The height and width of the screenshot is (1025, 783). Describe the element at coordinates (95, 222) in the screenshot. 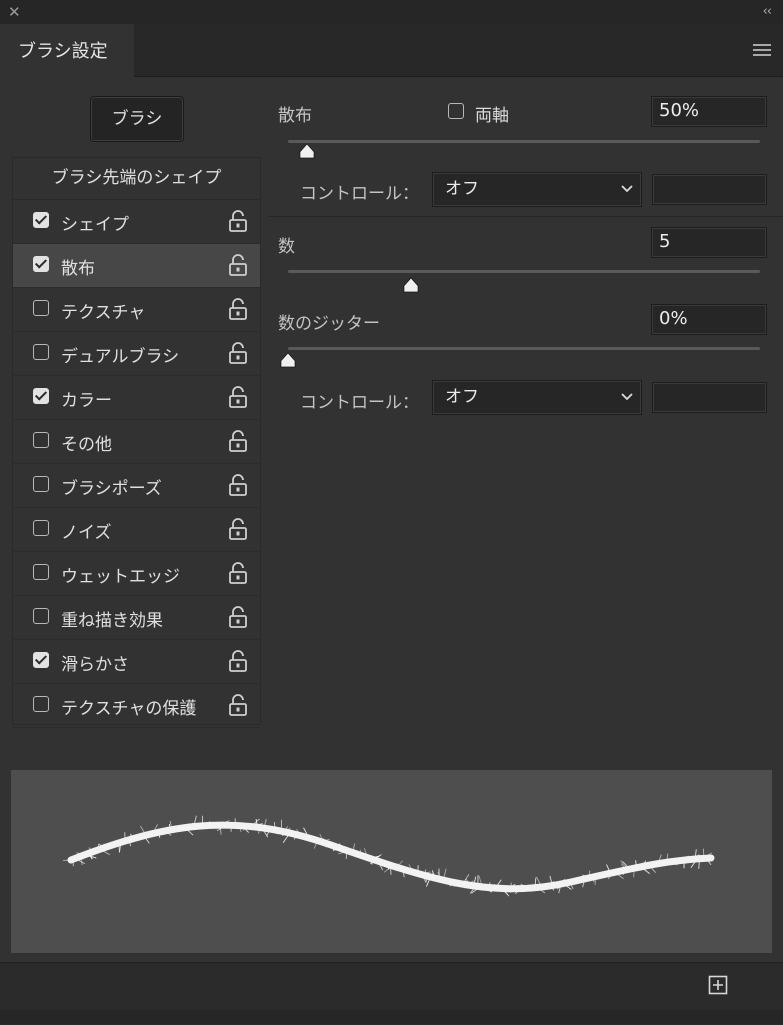

I see `option-label: シェイプ` at that location.